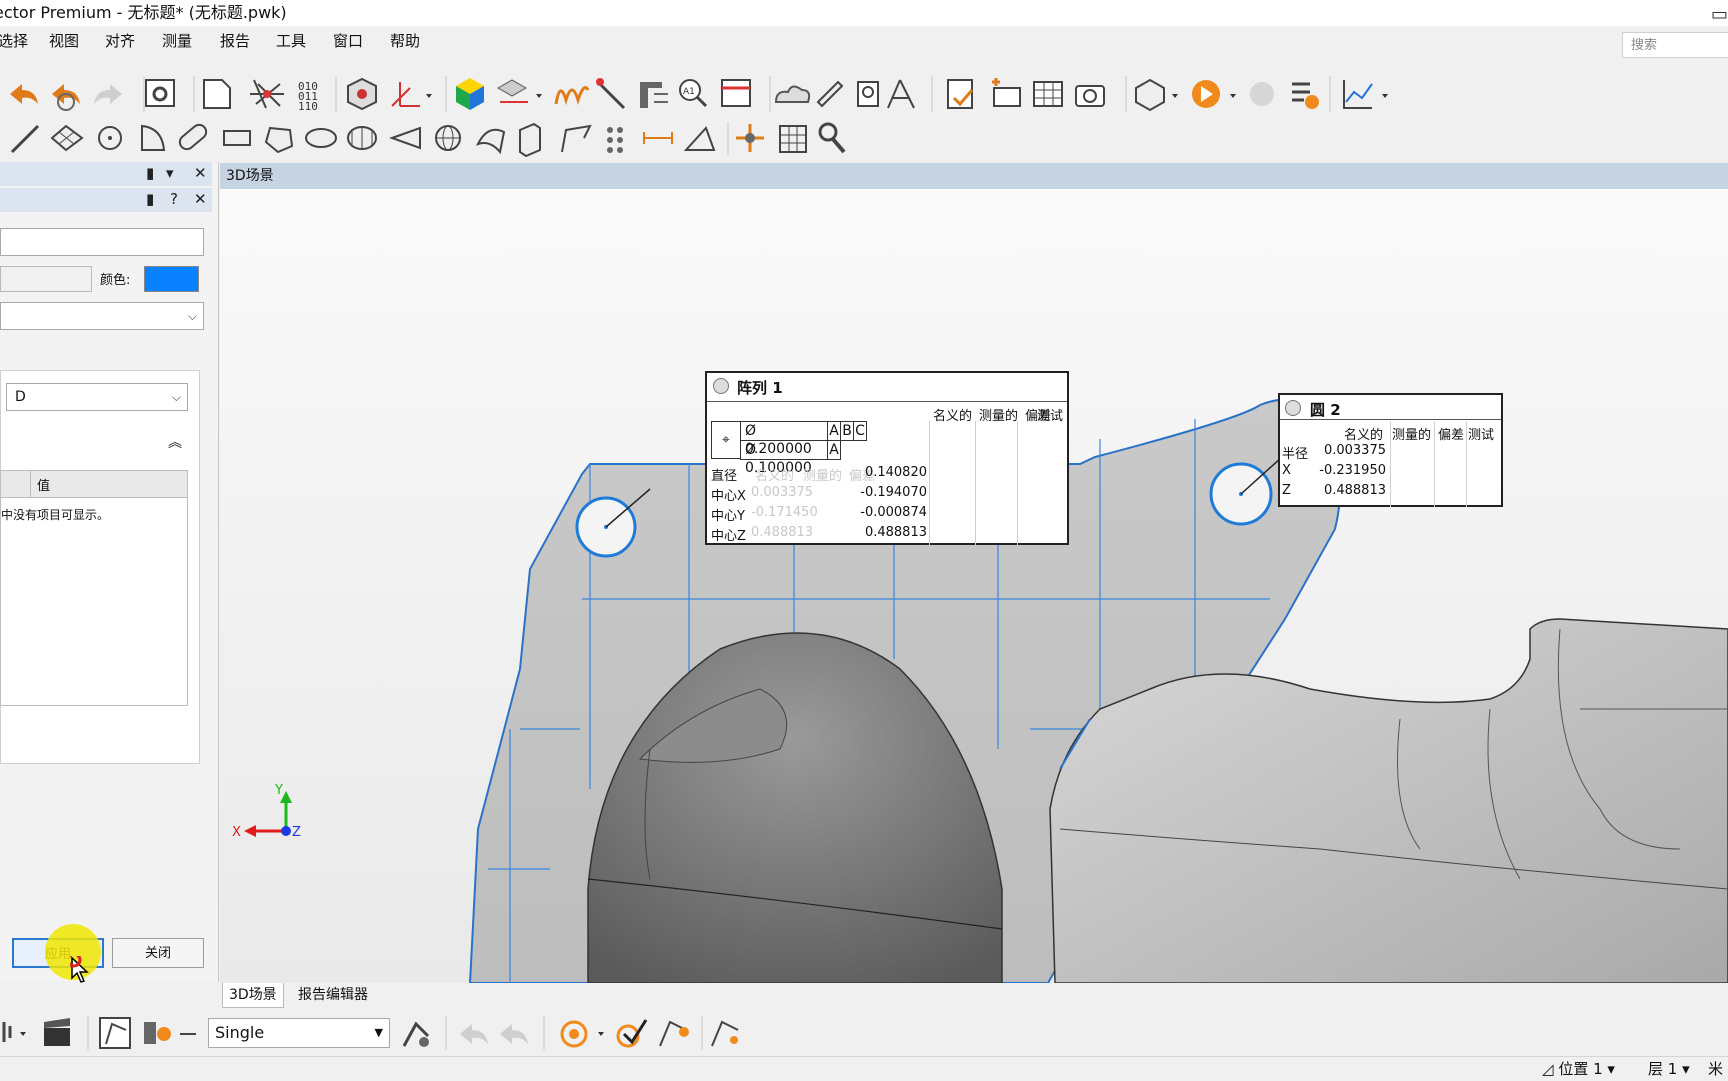 The height and width of the screenshot is (1081, 1728). I want to click on search-input: 搜索, so click(1675, 45).